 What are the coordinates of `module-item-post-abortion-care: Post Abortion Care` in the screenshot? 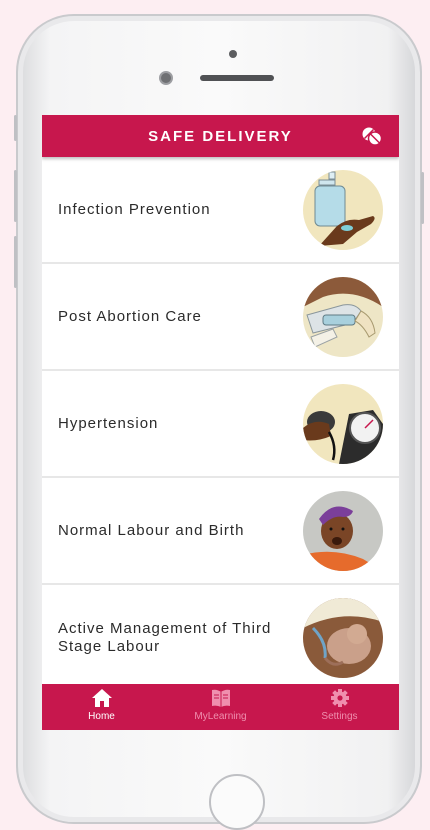 It's located at (220, 317).